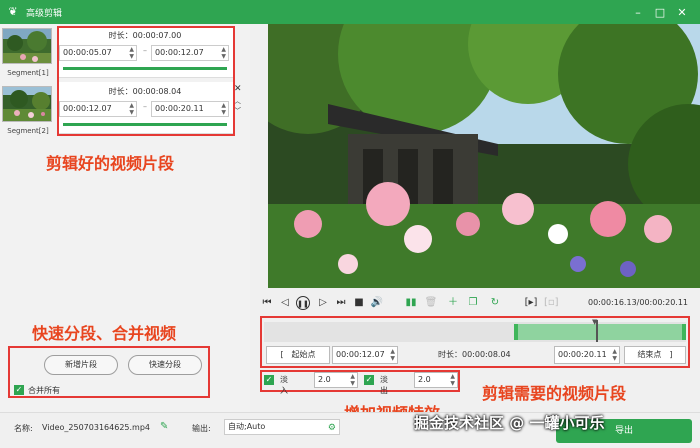 The image size is (700, 448). What do you see at coordinates (201, 428) in the screenshot?
I see `output-label: 输出:` at bounding box center [201, 428].